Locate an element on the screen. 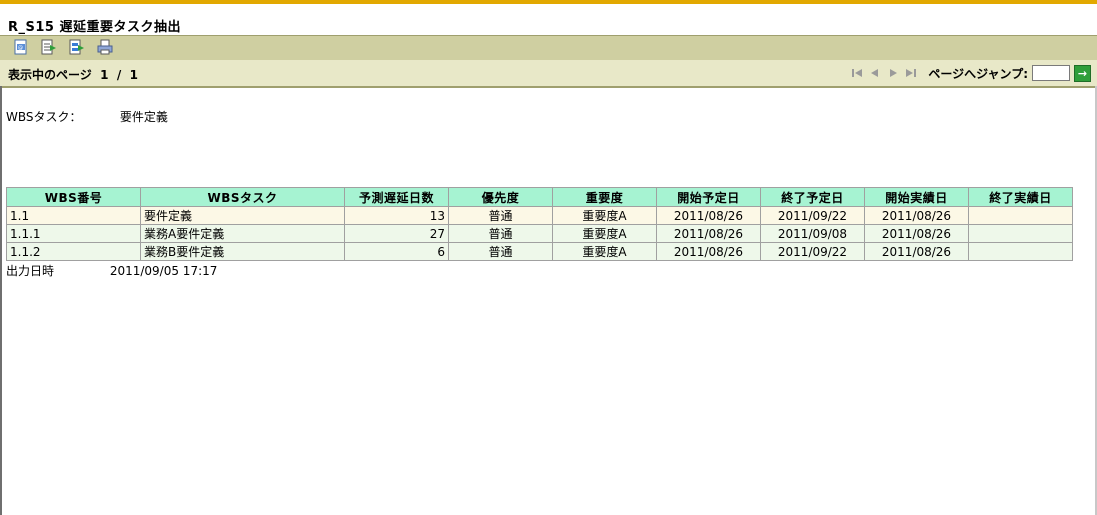 The image size is (1097, 515). table-cell: 27 is located at coordinates (396, 233).